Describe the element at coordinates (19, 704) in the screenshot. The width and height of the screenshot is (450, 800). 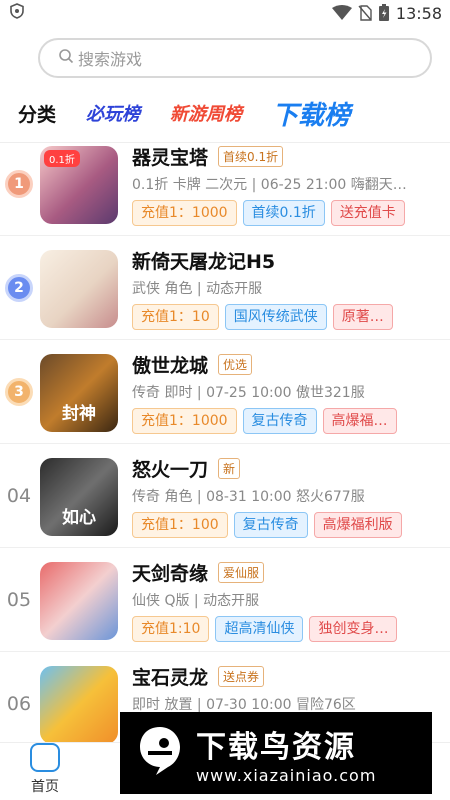
I see `rank-number: 06` at that location.